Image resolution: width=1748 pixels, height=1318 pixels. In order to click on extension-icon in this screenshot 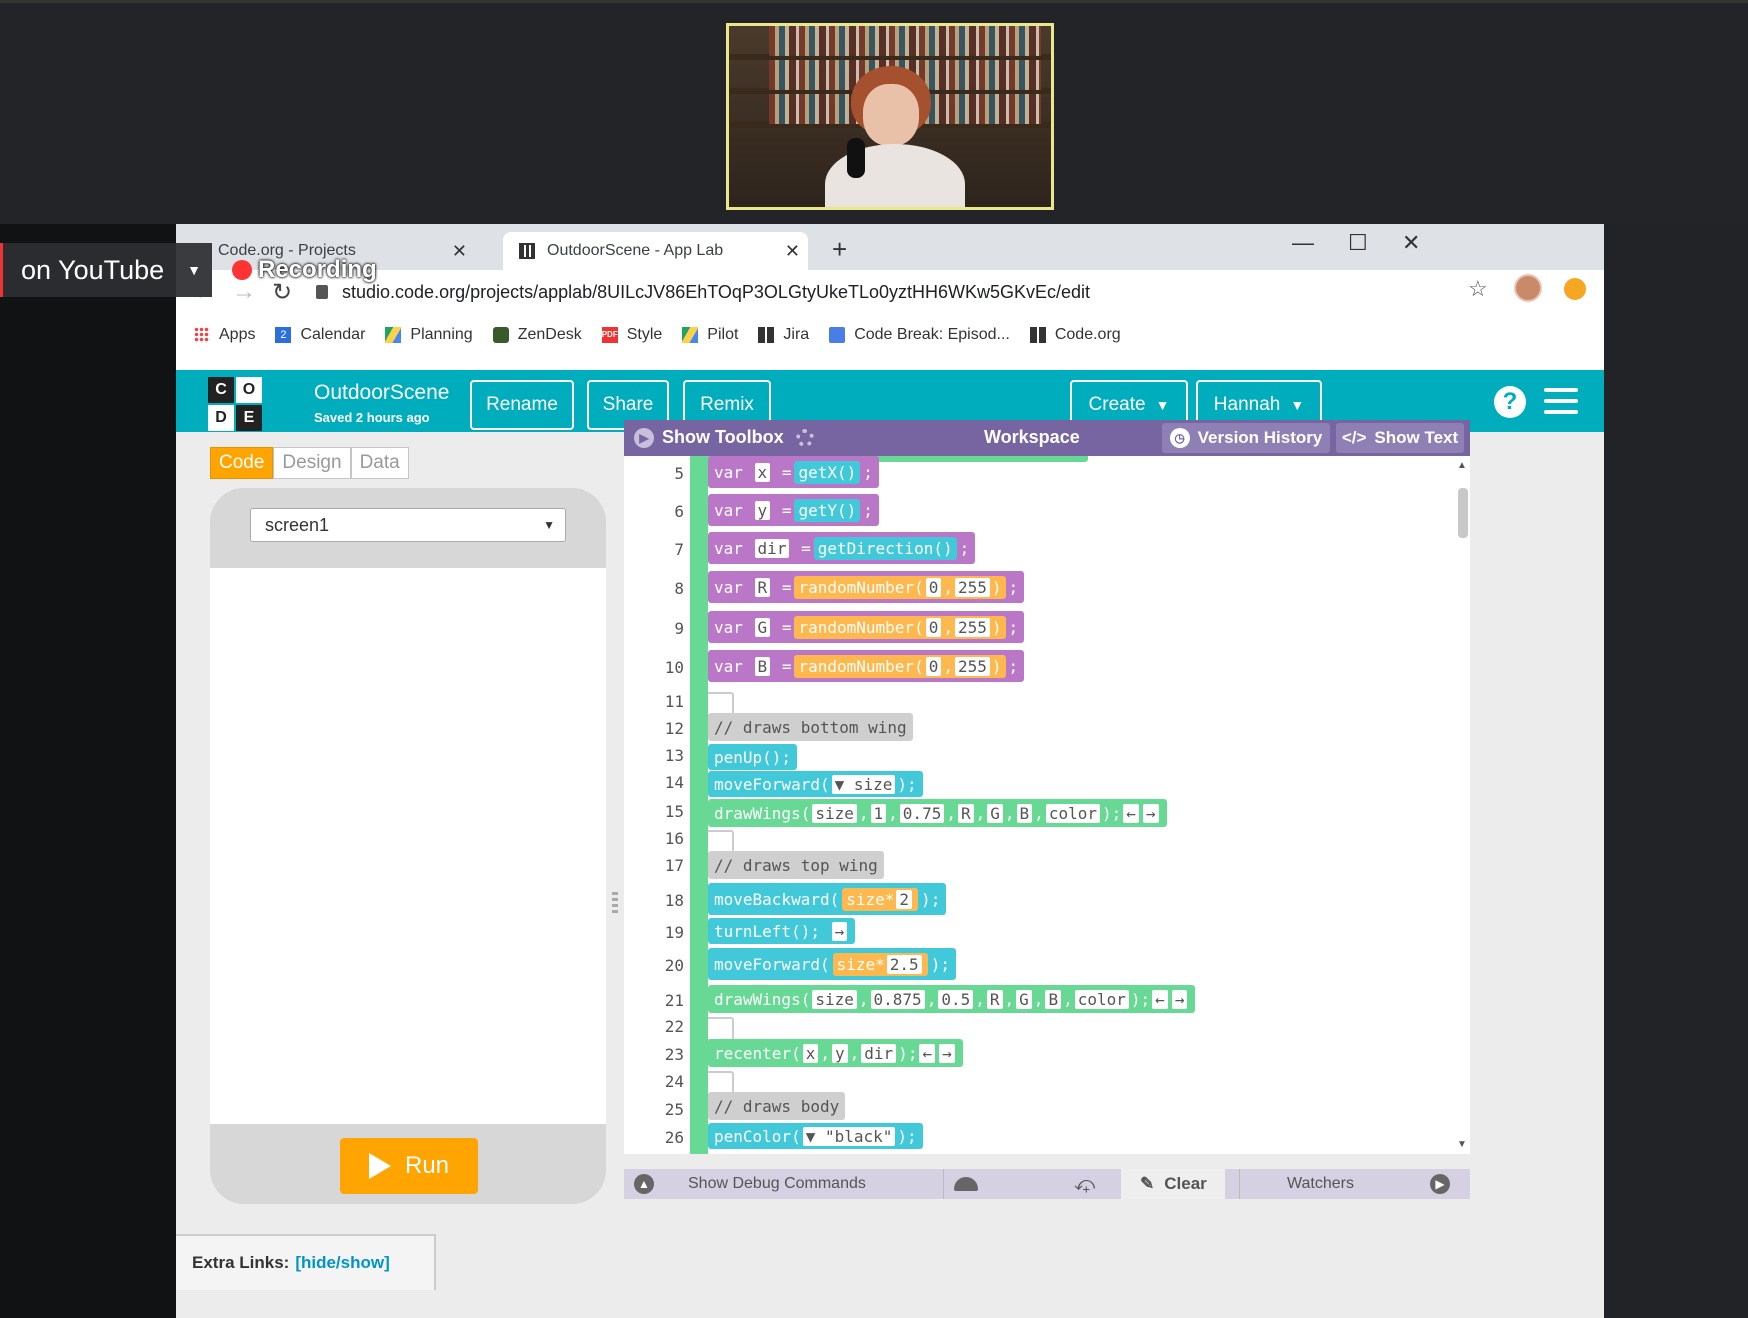, I will do `click(1575, 289)`.